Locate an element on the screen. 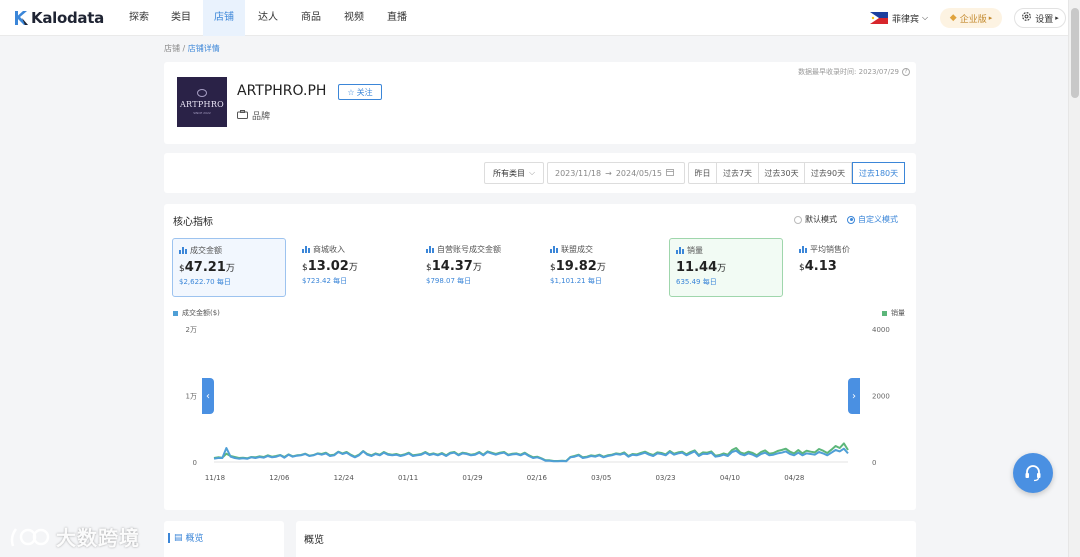 This screenshot has width=1080, height=557. nav-product: 商品 is located at coordinates (311, 18).